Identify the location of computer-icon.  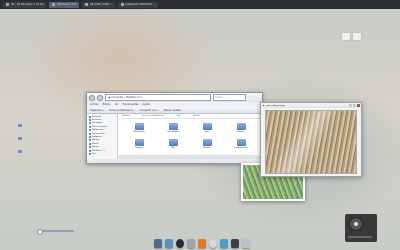
(90, 147).